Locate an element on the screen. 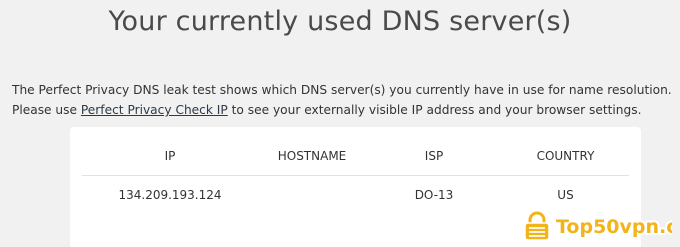 The width and height of the screenshot is (680, 247). cell-hostname is located at coordinates (312, 195).